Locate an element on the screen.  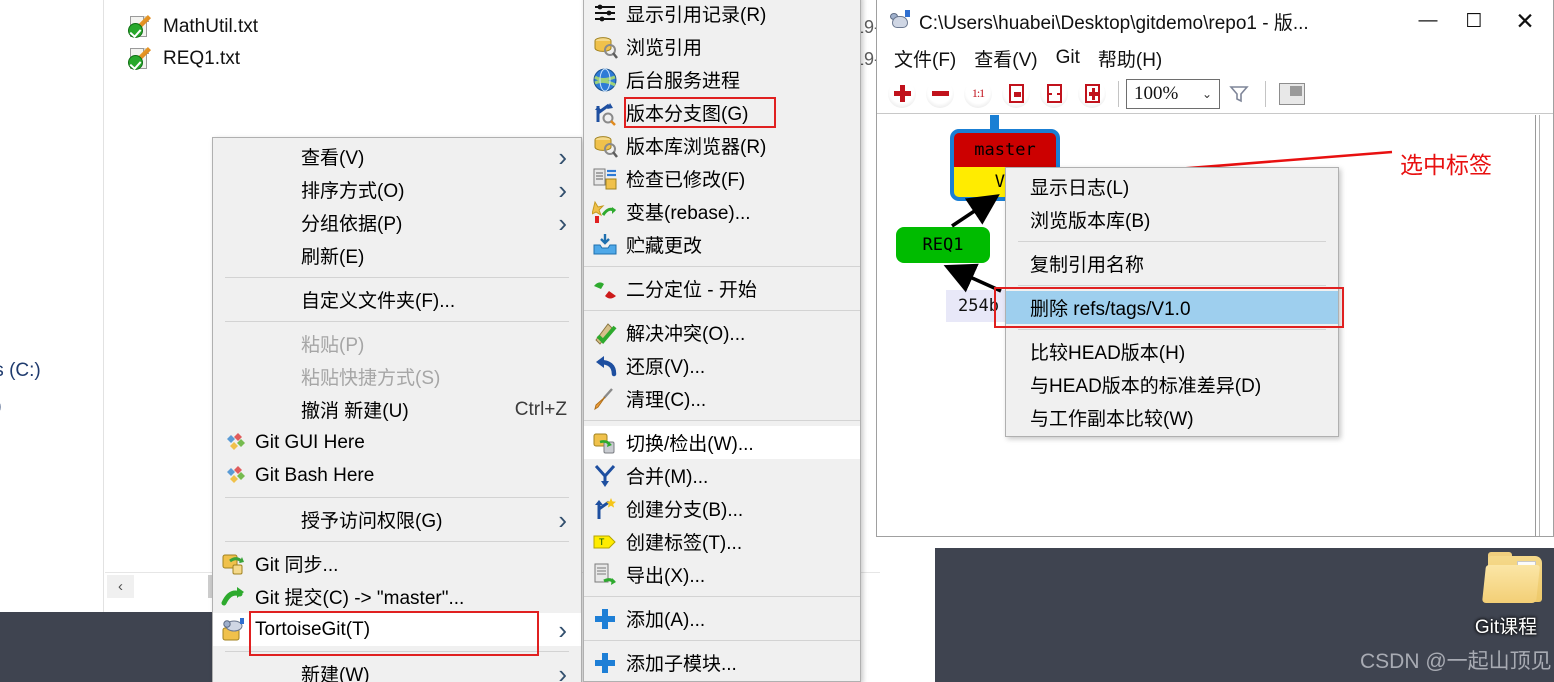
menu-item-label: 新建(W) is located at coordinates (335, 673).